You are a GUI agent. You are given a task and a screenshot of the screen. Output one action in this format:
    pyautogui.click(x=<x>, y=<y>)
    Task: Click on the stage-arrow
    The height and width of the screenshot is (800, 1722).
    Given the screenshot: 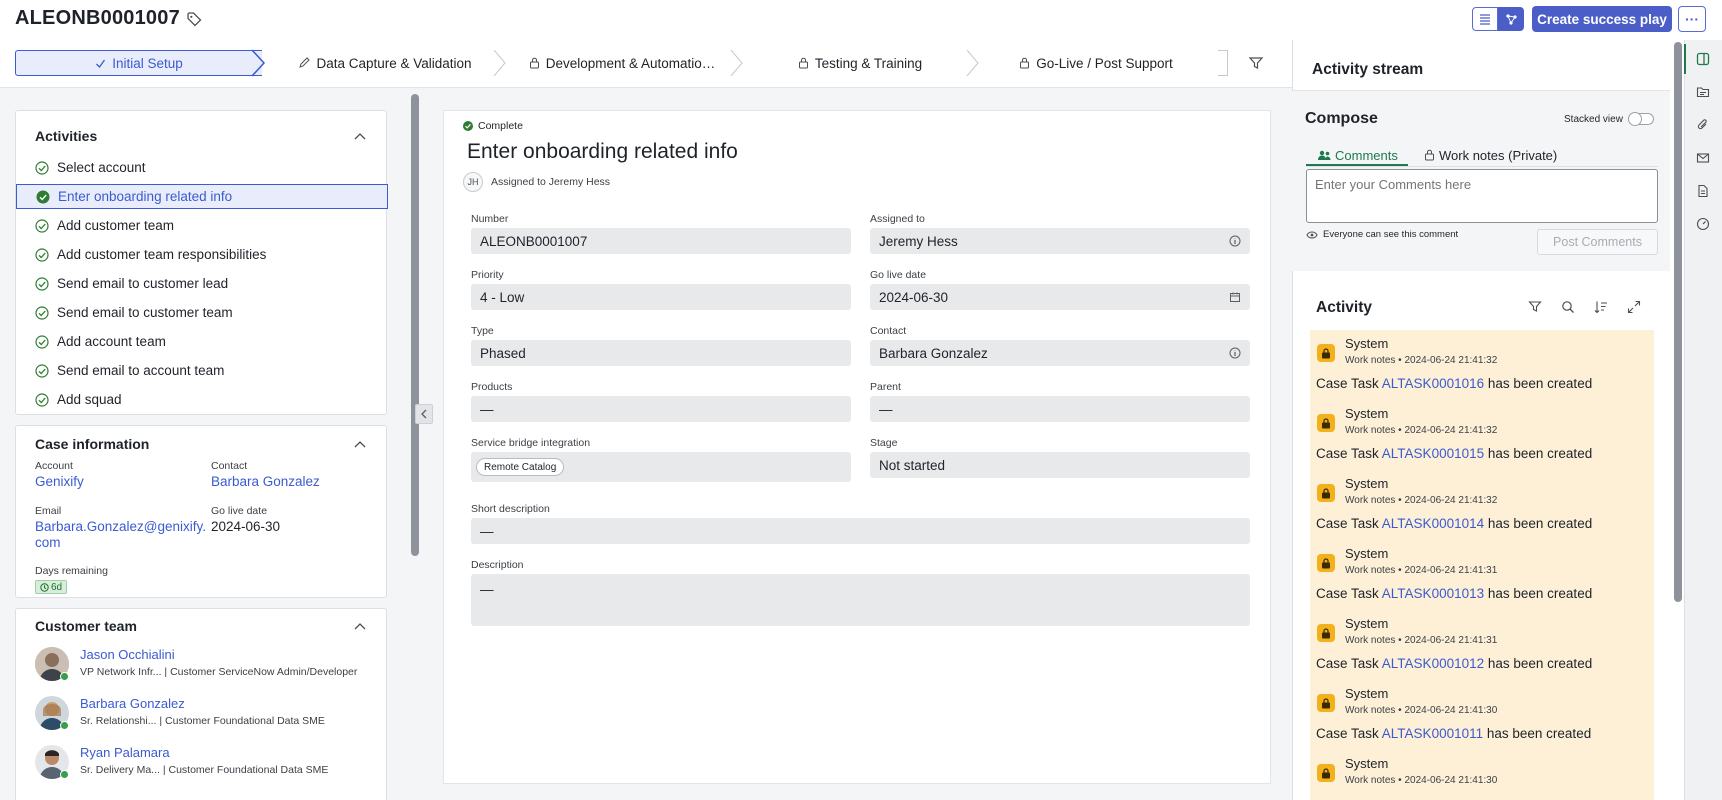 What is the action you would take?
    pyautogui.click(x=259, y=63)
    